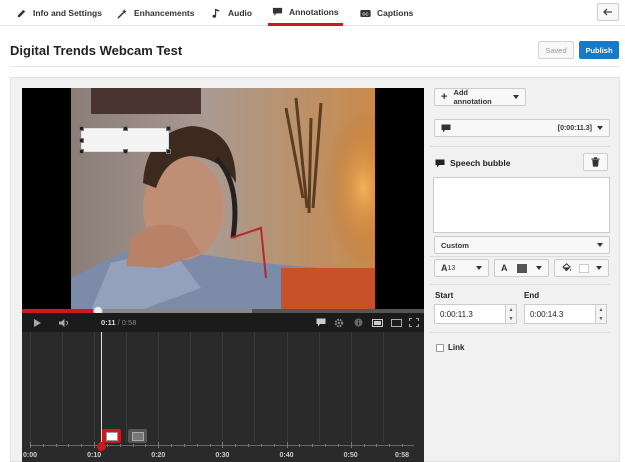  What do you see at coordinates (520, 146) in the screenshot?
I see `divider` at bounding box center [520, 146].